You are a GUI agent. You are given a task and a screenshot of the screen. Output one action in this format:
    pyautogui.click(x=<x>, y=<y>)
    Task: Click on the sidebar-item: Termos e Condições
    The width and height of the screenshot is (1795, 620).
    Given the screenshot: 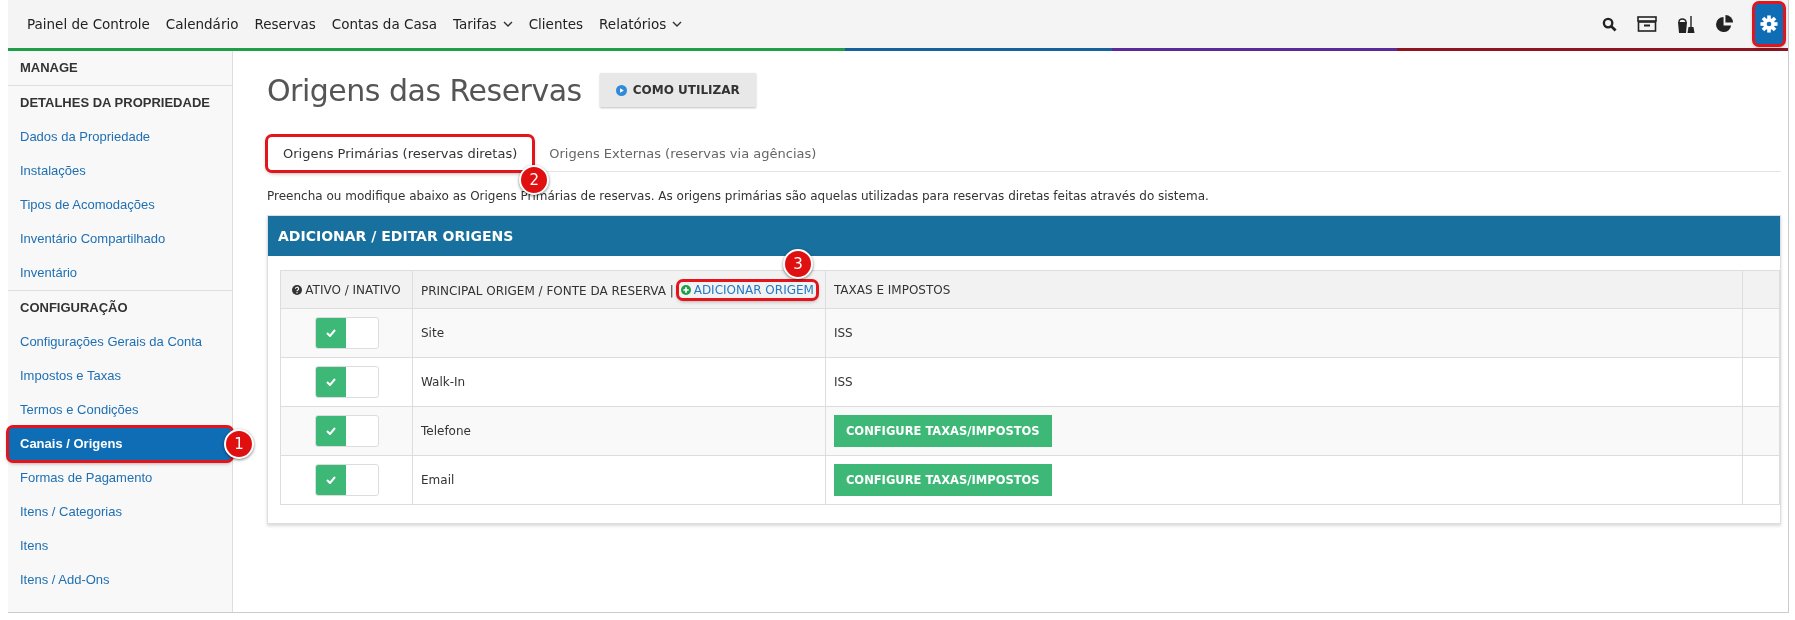 What is the action you would take?
    pyautogui.click(x=120, y=410)
    